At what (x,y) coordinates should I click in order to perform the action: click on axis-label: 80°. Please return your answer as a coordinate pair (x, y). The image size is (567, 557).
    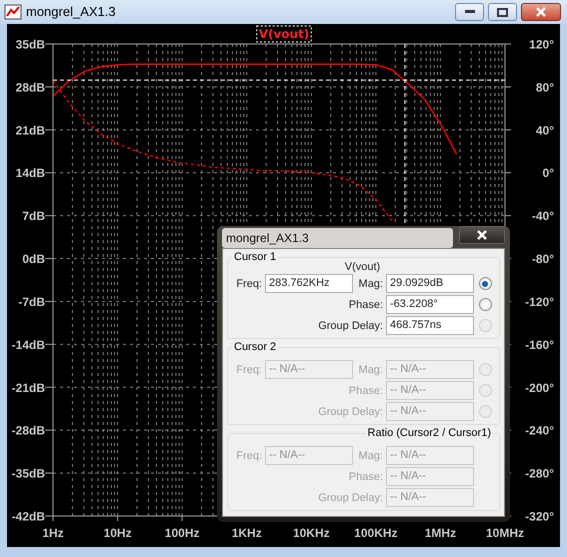
    Looking at the image, I should click on (545, 87).